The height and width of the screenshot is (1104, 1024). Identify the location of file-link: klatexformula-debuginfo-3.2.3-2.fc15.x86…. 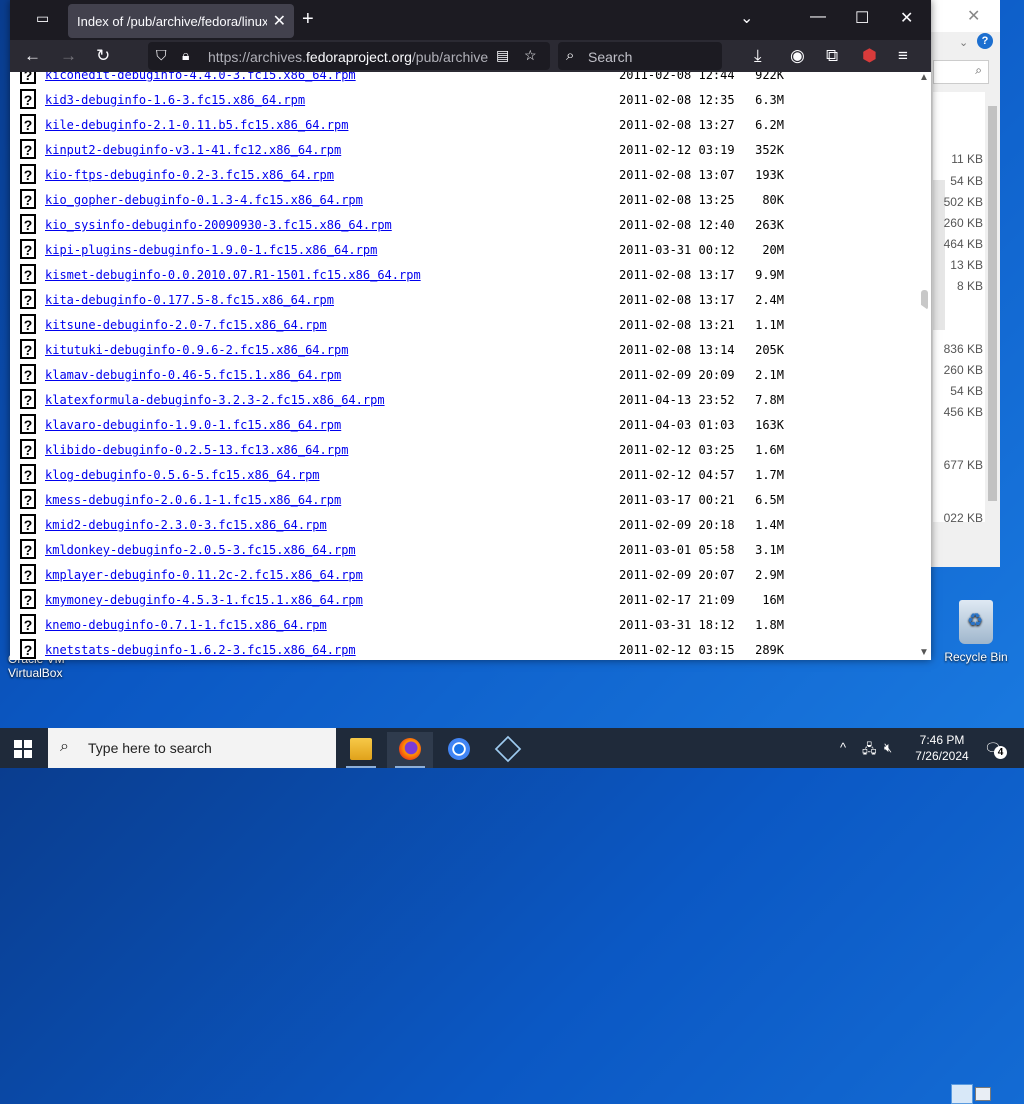
(215, 400).